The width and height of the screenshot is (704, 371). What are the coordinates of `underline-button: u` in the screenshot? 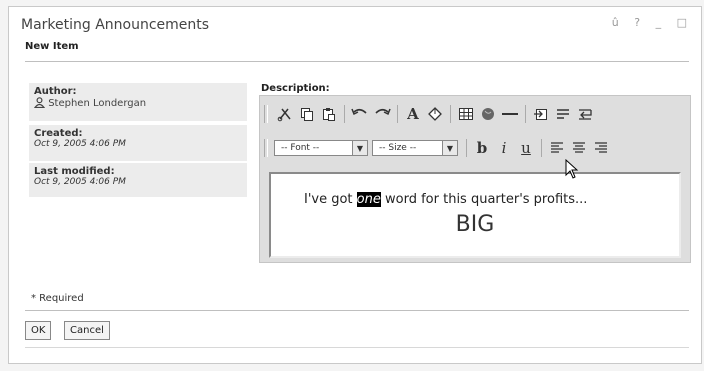 It's located at (526, 148).